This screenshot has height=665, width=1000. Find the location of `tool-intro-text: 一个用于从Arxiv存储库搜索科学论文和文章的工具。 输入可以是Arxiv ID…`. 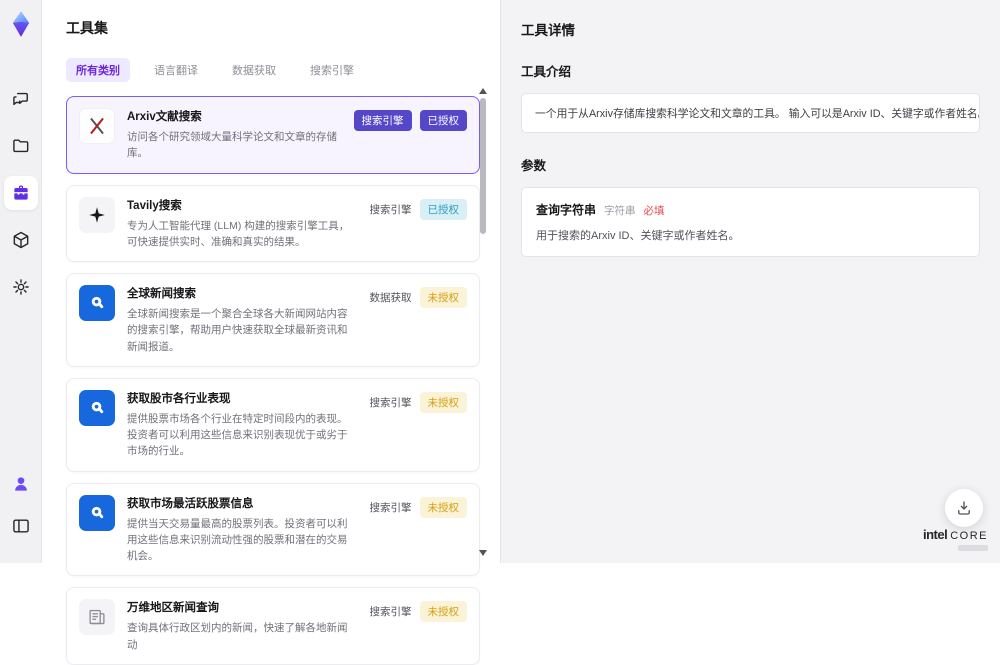

tool-intro-text: 一个用于从Arxiv存储库搜索科学论文和文章的工具。 输入可以是Arxiv ID… is located at coordinates (750, 113).